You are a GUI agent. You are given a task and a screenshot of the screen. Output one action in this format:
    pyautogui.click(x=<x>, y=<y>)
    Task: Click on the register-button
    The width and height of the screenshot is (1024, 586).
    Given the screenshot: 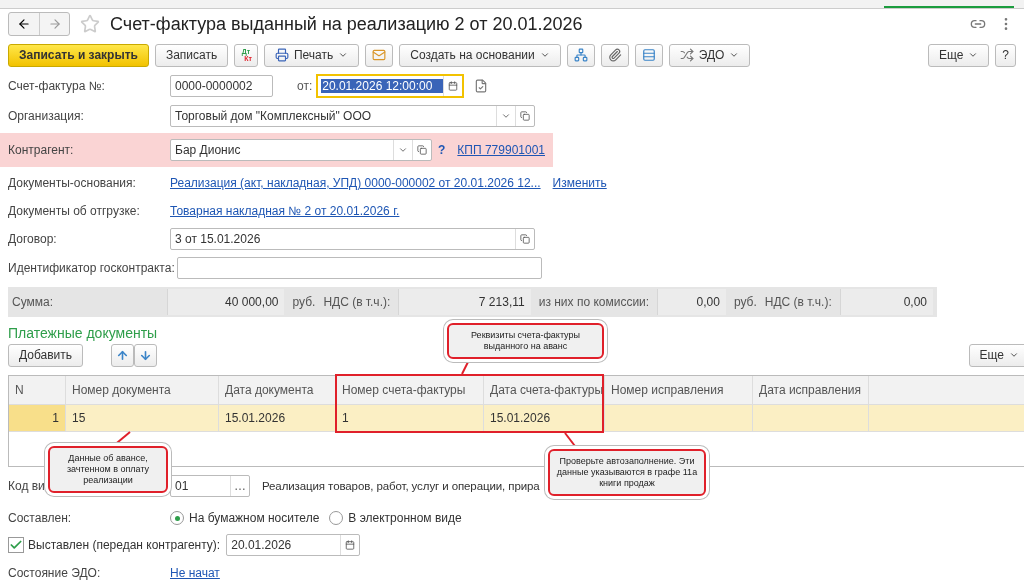 What is the action you would take?
    pyautogui.click(x=648, y=55)
    